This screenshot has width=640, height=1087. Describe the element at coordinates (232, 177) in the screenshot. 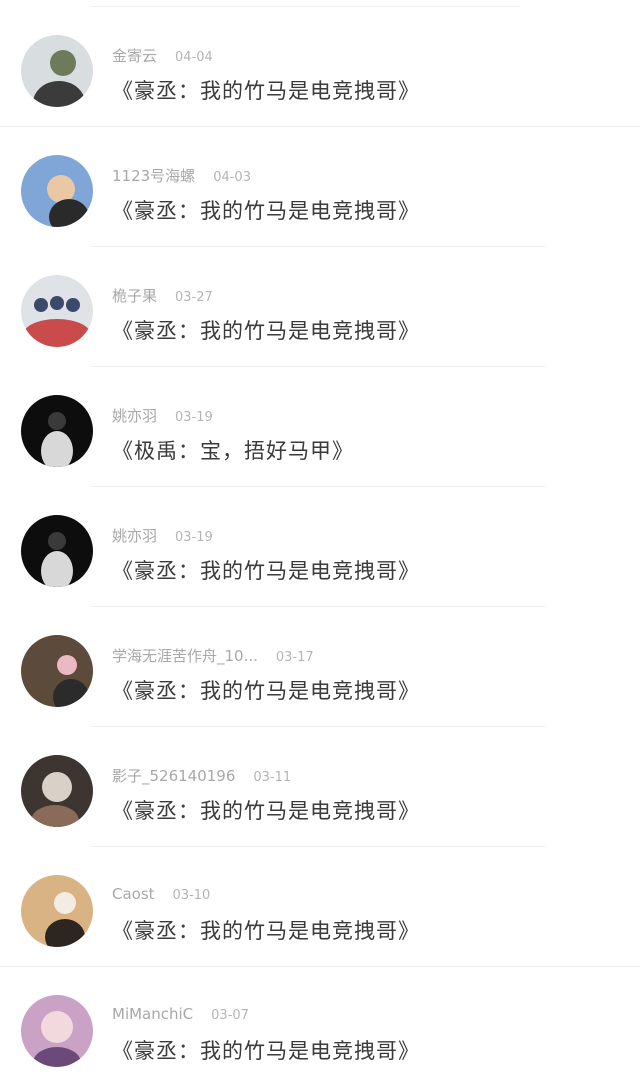

I see `comment-date: 04-03` at that location.